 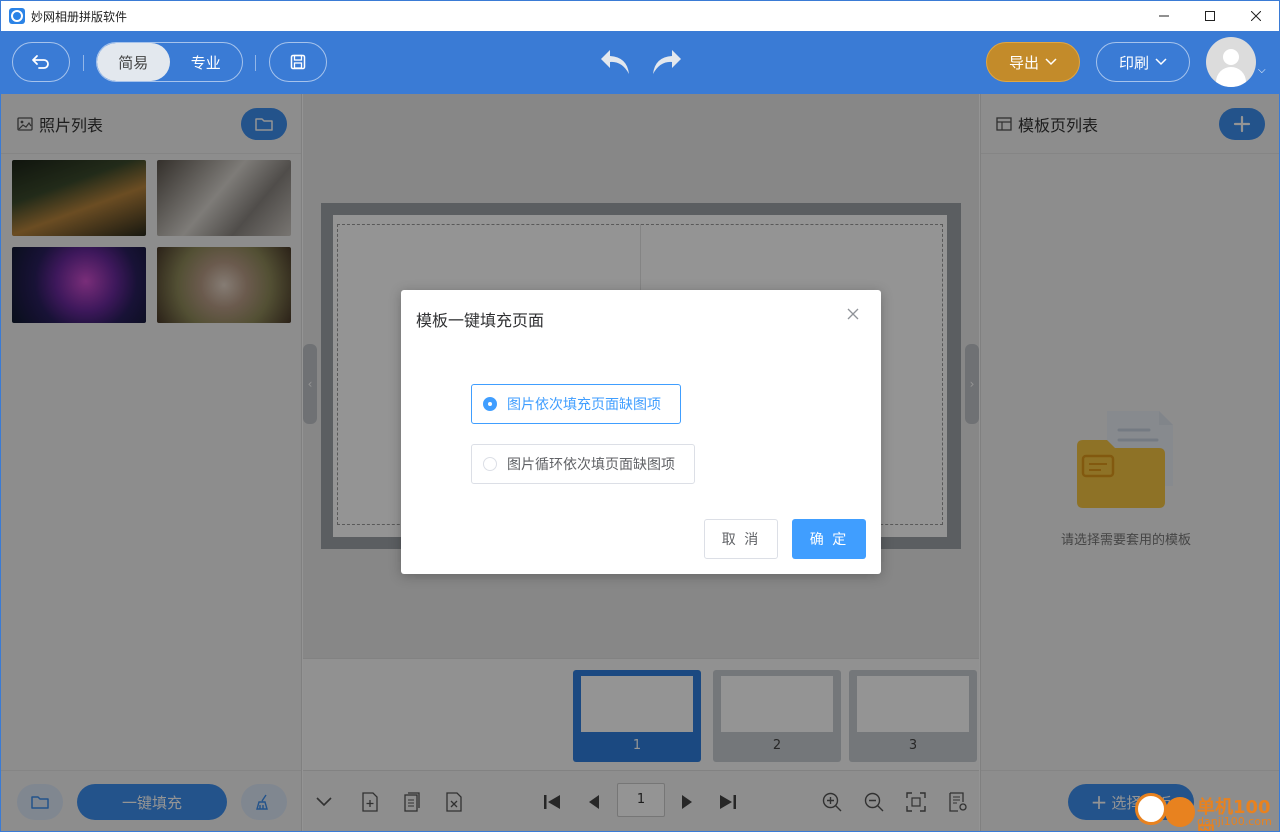 I want to click on main-toolbar: 简易 专业 导出 印刷 ⌵, so click(x=640, y=62).